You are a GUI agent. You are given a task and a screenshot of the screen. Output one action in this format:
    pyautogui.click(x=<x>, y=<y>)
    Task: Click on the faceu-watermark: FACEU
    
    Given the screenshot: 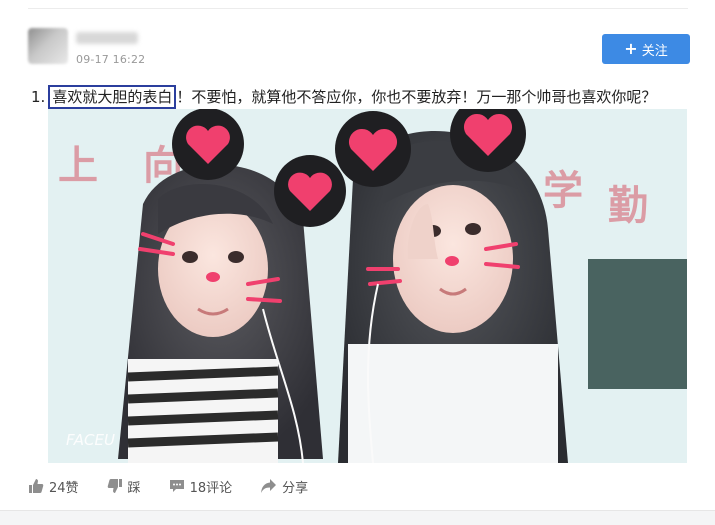 What is the action you would take?
    pyautogui.click(x=90, y=440)
    